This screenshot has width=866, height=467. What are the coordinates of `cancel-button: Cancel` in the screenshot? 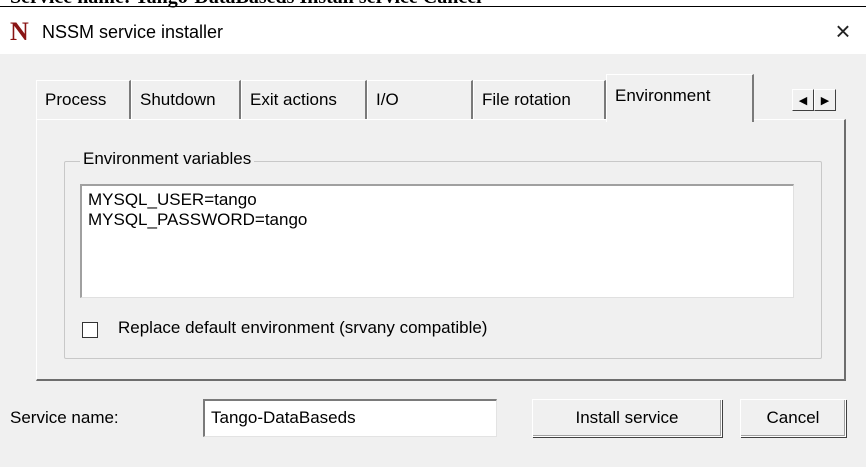 It's located at (793, 418).